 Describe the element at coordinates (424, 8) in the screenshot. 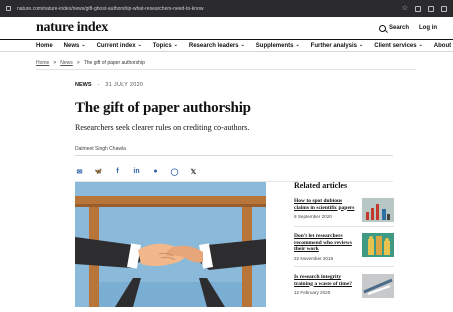

I see `browser-actions: ☆` at that location.